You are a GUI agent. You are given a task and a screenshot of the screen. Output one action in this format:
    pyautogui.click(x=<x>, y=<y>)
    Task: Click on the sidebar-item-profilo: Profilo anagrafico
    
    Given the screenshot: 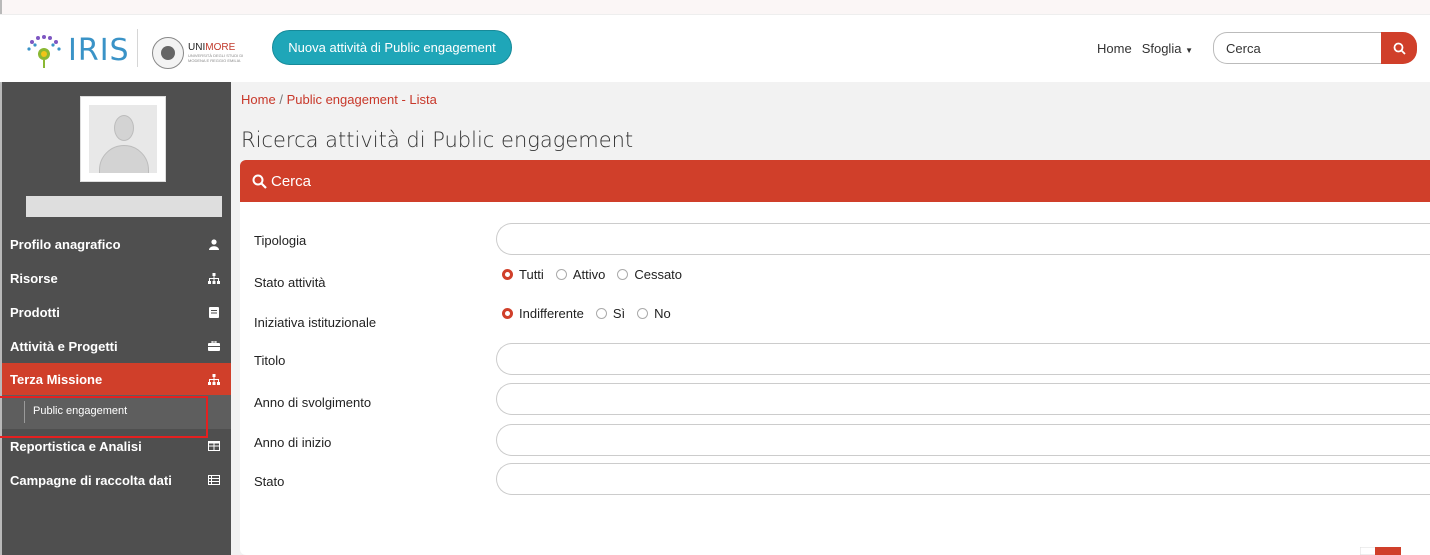 What is the action you would take?
    pyautogui.click(x=116, y=244)
    